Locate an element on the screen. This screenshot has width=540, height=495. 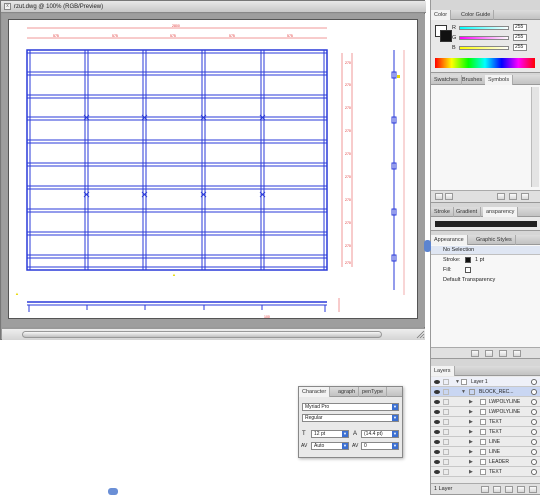
tab-appearance: Appearance is located at coordinates (449, 240).